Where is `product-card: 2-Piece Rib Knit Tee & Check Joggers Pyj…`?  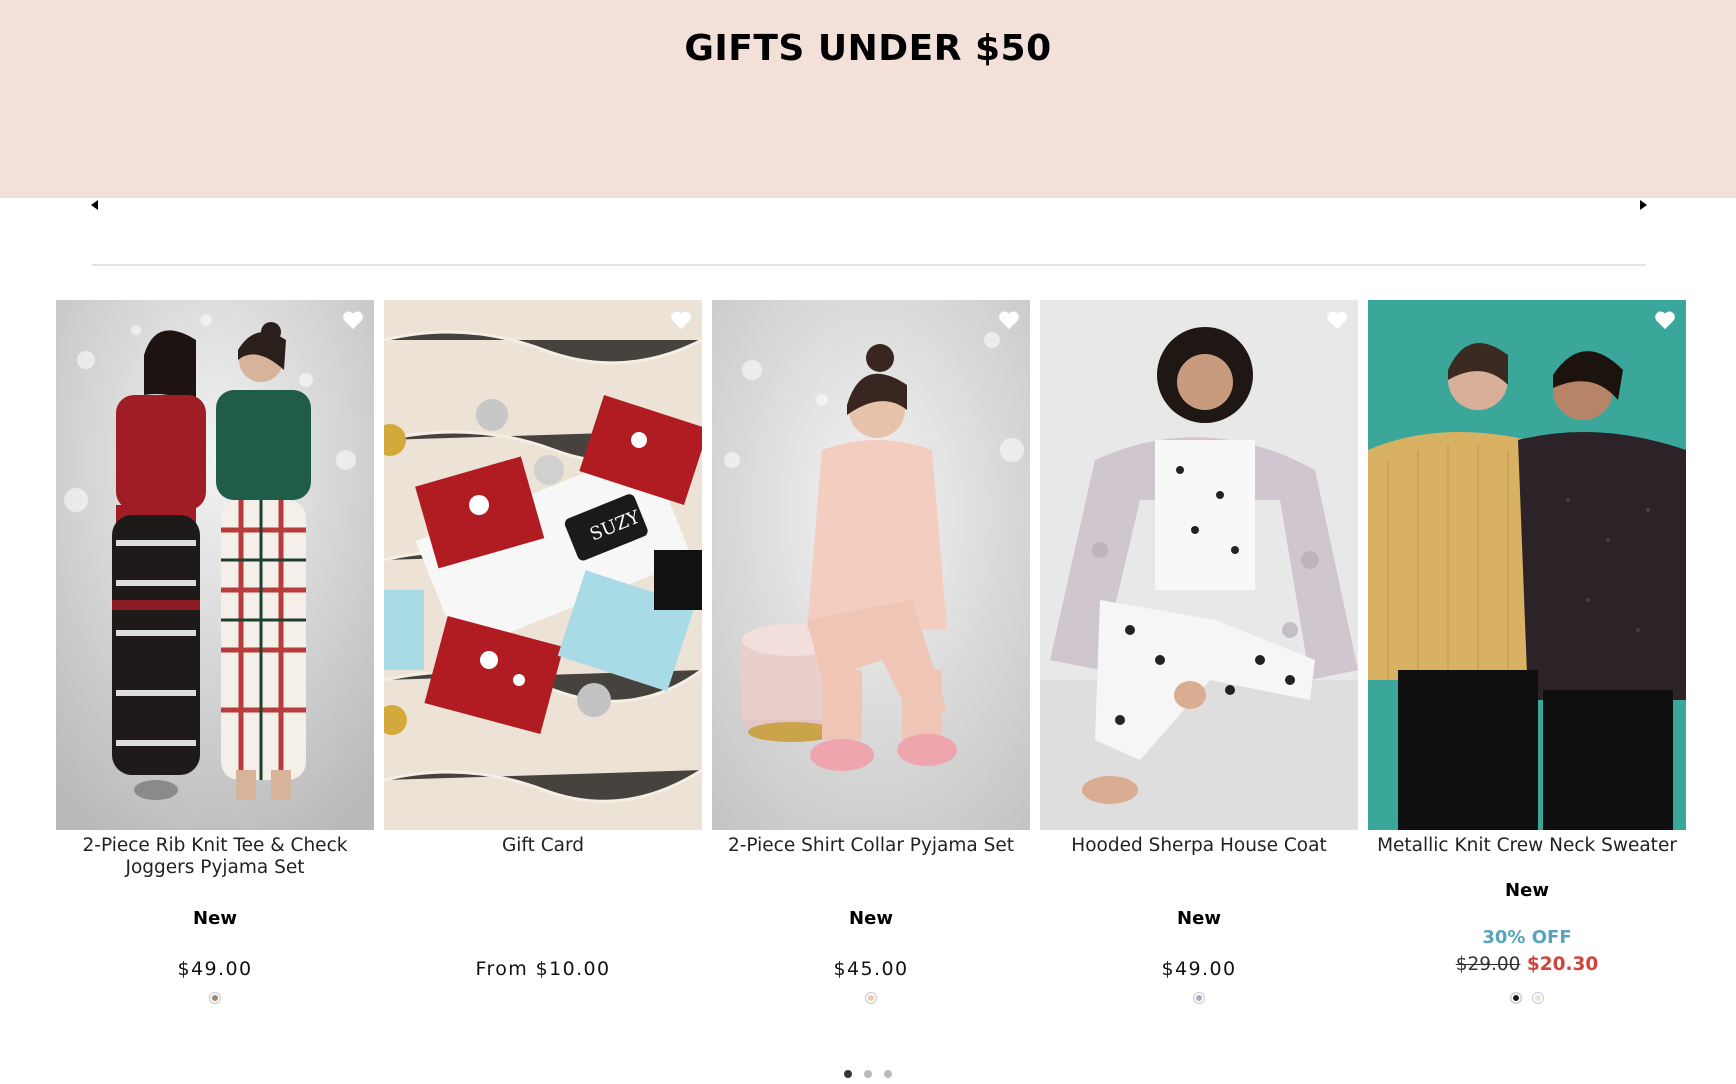
product-card: 2-Piece Rib Knit Tee & Check Joggers Pyj… is located at coordinates (215, 652).